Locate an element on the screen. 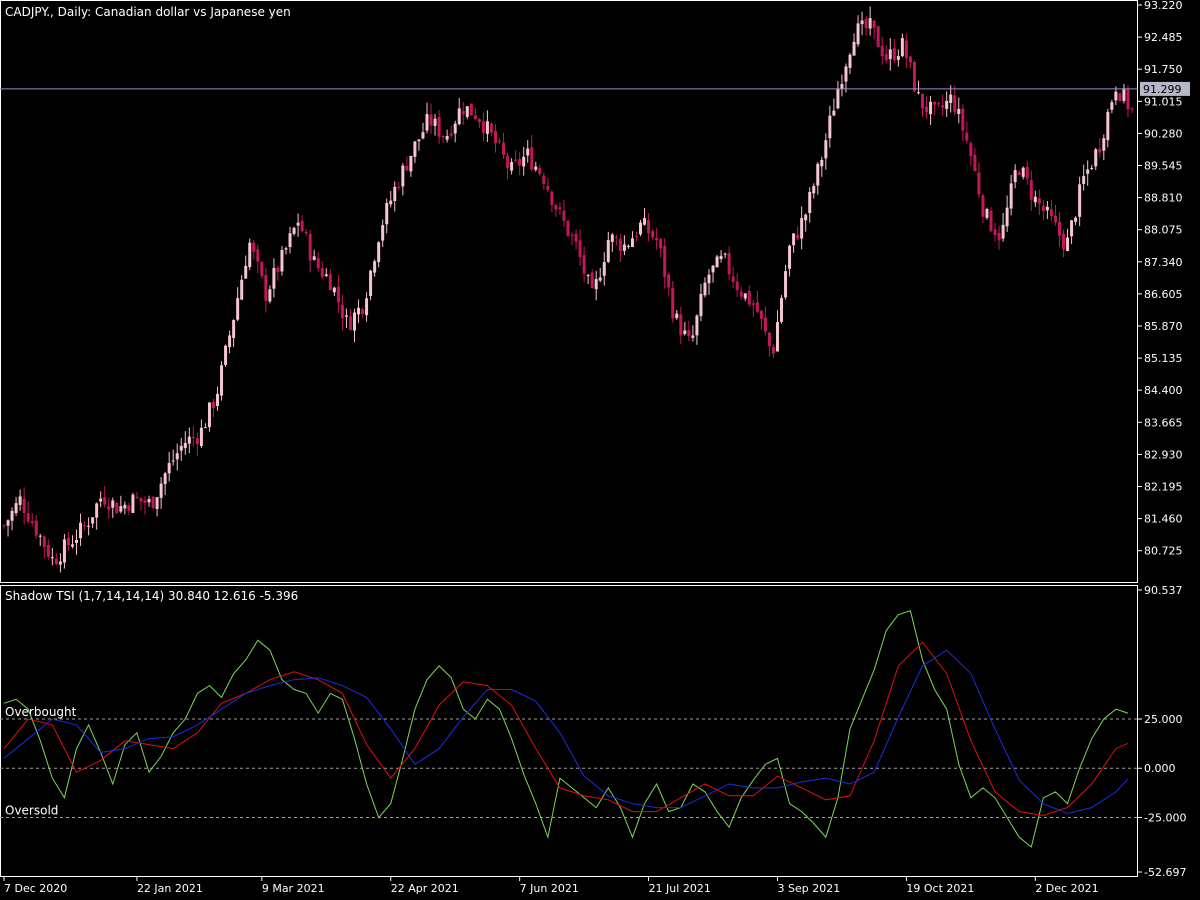  price-tick-label: 93.220 is located at coordinates (1163, 6).